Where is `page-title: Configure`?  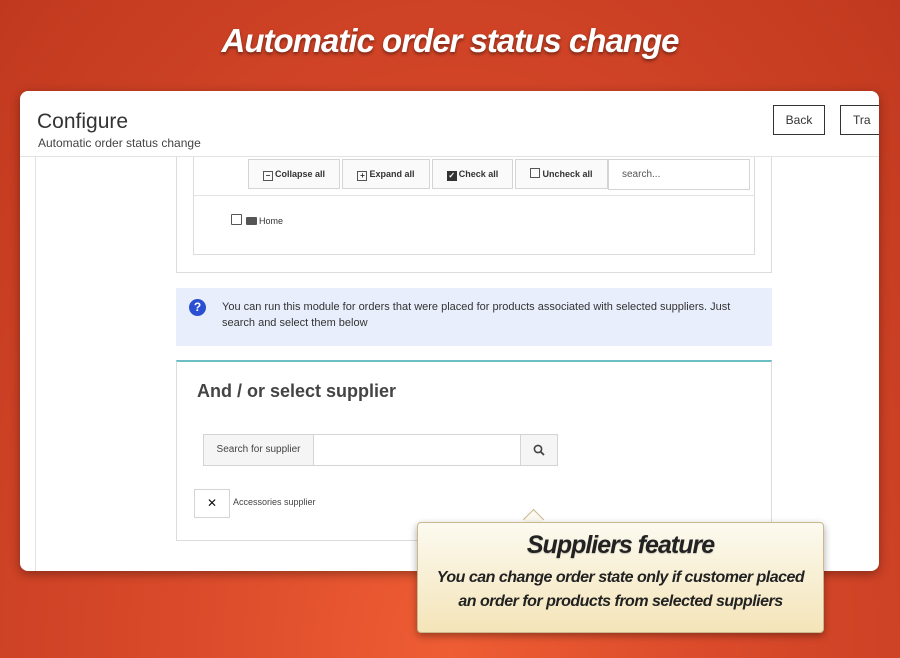
page-title: Configure is located at coordinates (83, 121).